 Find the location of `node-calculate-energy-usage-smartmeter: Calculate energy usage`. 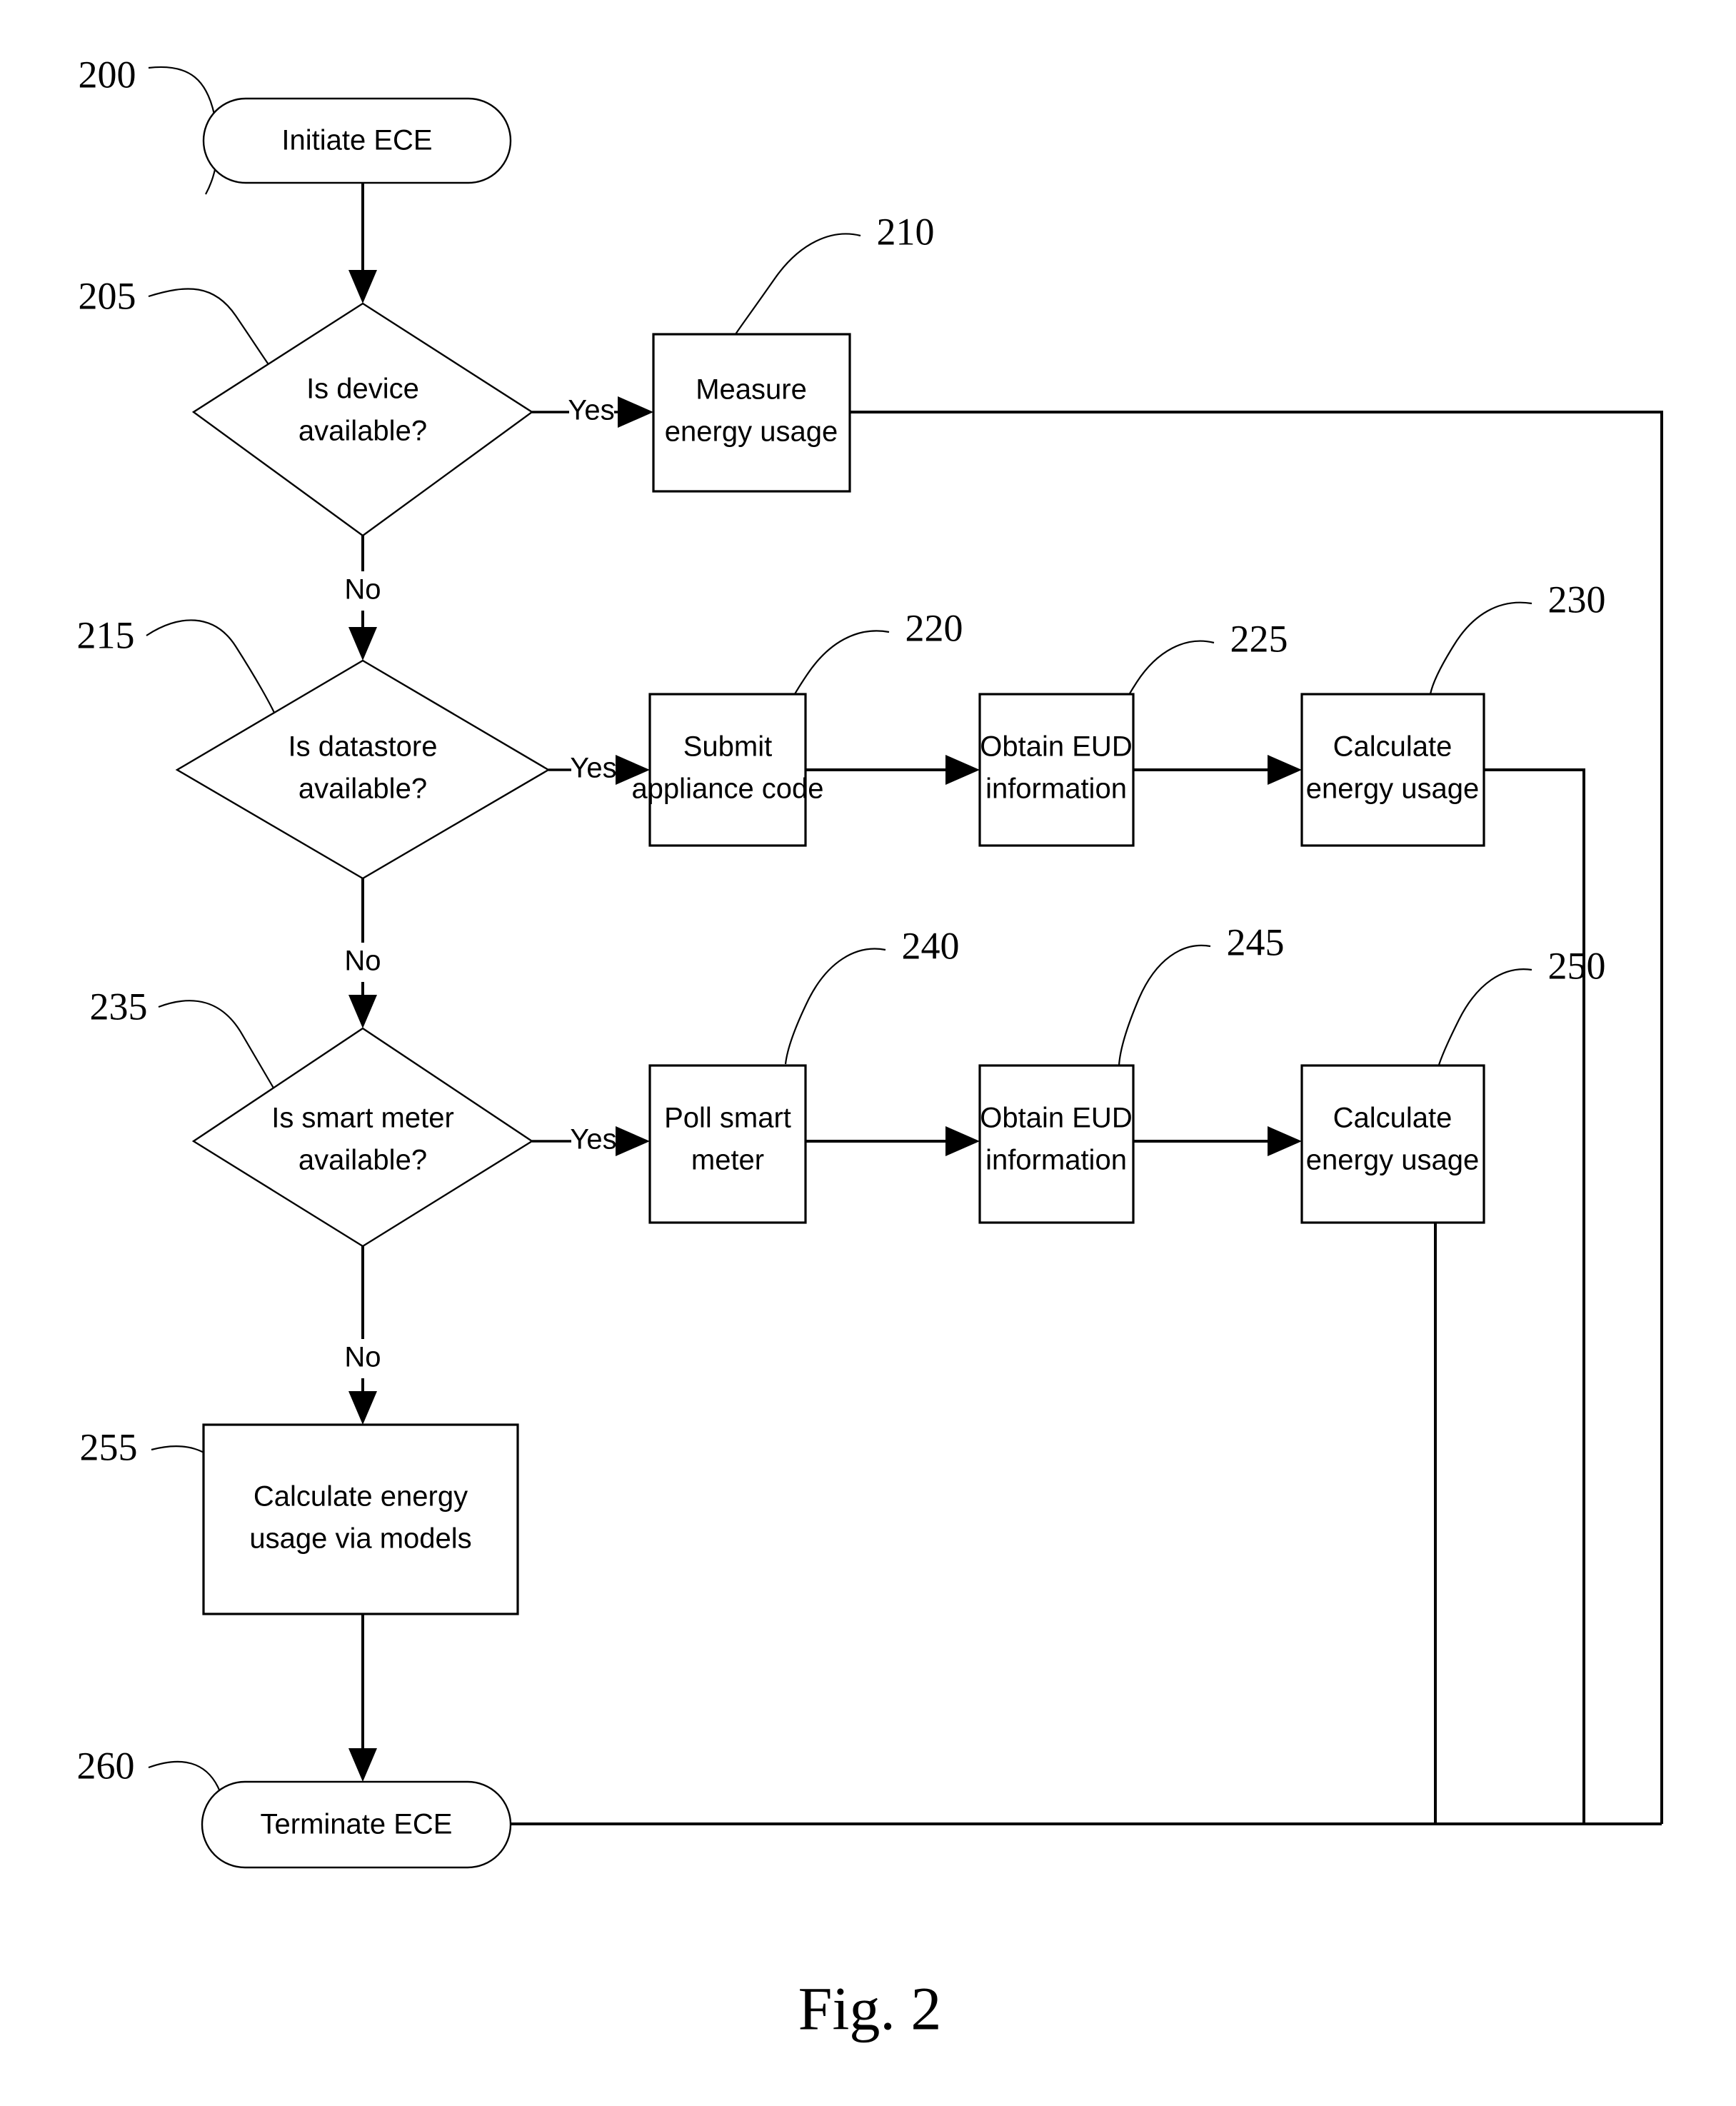

node-calculate-energy-usage-smartmeter: Calculate energy usage is located at coordinates (1392, 1144).